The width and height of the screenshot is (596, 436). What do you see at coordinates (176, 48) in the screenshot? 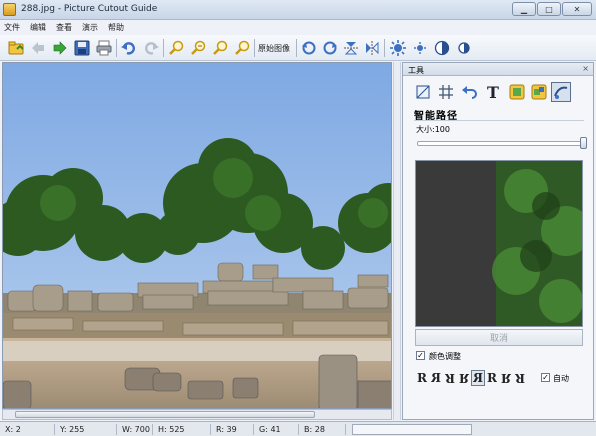
I see `zoom-in-icon` at bounding box center [176, 48].